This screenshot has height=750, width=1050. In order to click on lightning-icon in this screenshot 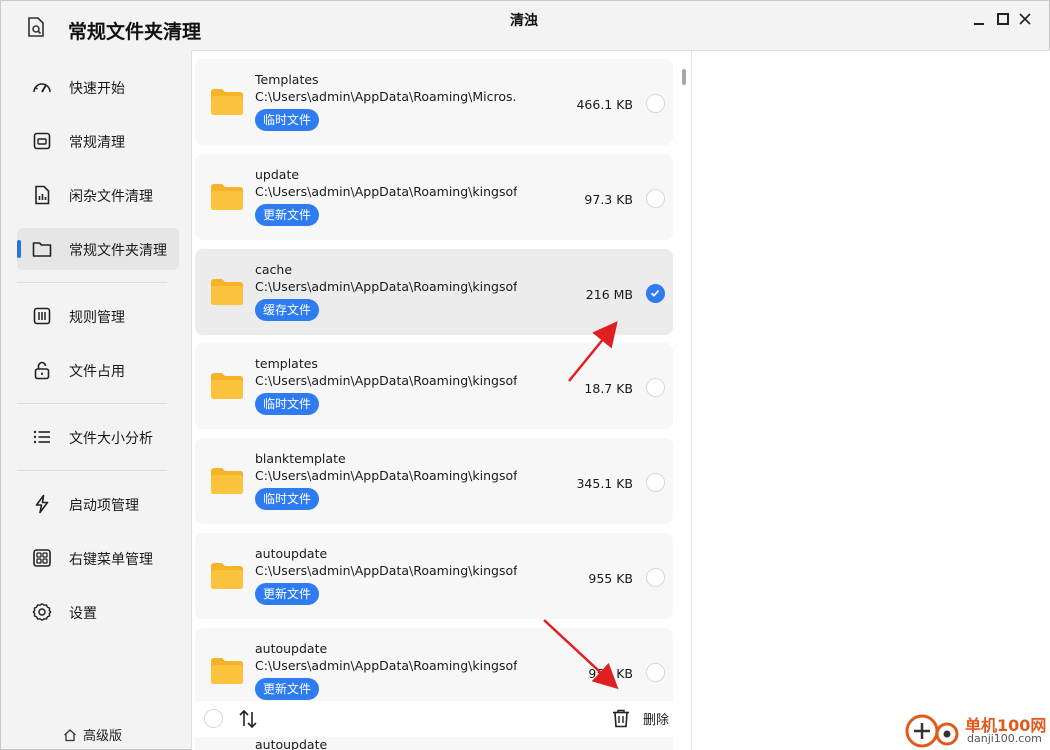, I will do `click(42, 504)`.